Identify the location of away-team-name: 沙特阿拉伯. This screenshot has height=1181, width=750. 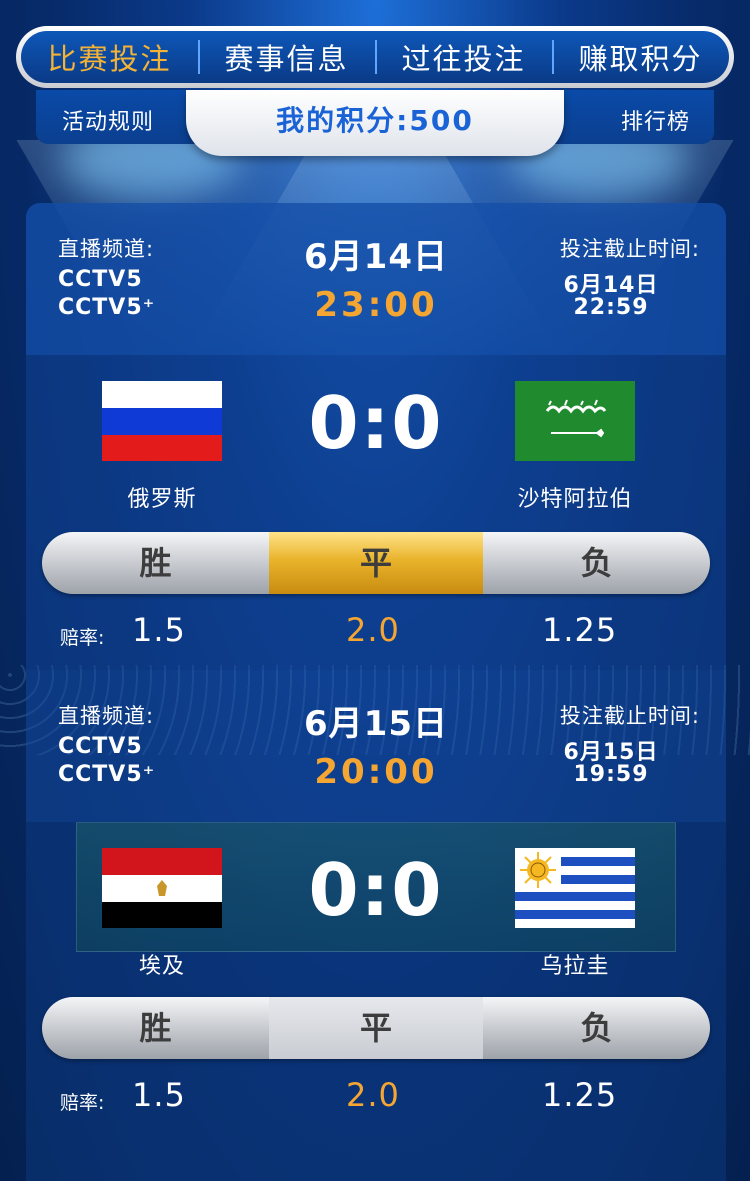
(575, 499).